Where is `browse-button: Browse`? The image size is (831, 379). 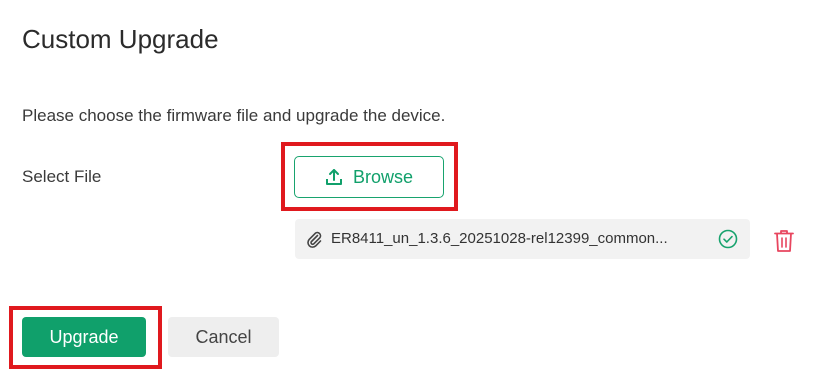
browse-button: Browse is located at coordinates (369, 177).